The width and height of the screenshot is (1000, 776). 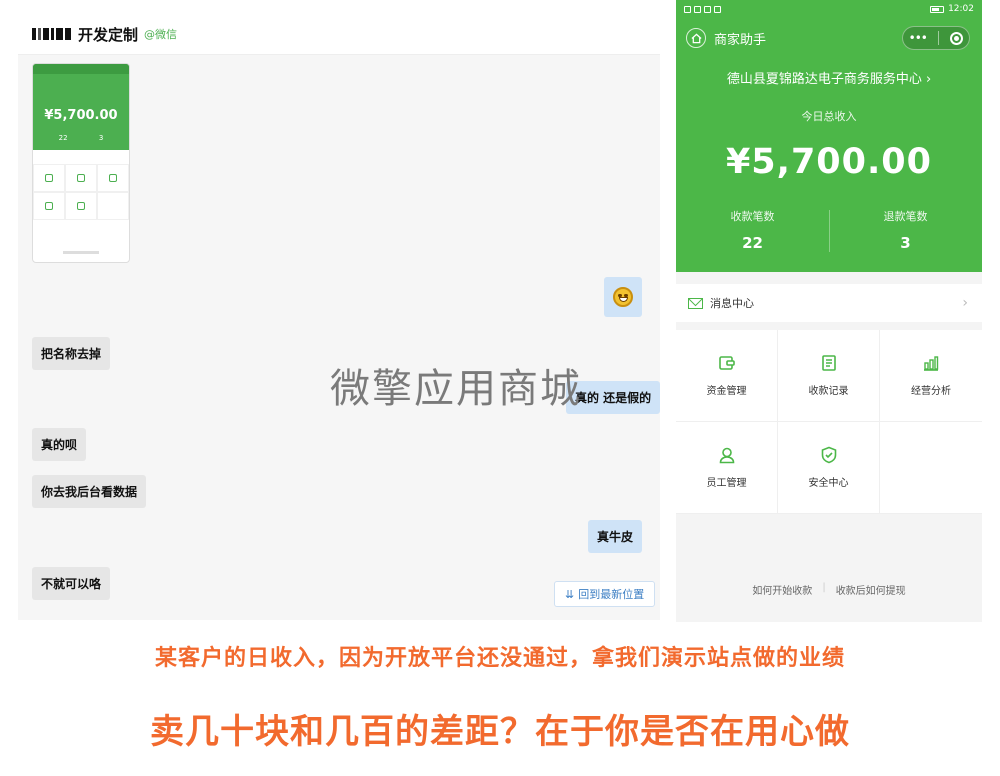 I want to click on screenshot-thumbnail: ¥5,700.00 22 3, so click(x=81, y=163).